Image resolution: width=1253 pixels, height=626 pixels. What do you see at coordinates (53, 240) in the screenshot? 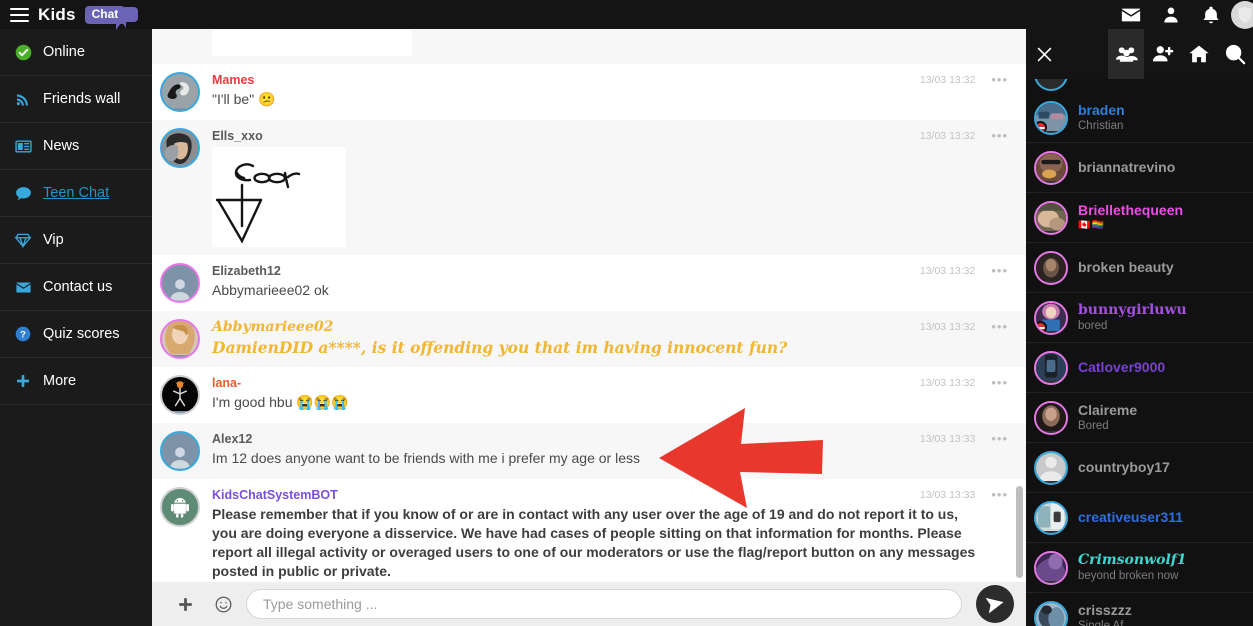
I see `sidebar-item-label: Vip` at bounding box center [53, 240].